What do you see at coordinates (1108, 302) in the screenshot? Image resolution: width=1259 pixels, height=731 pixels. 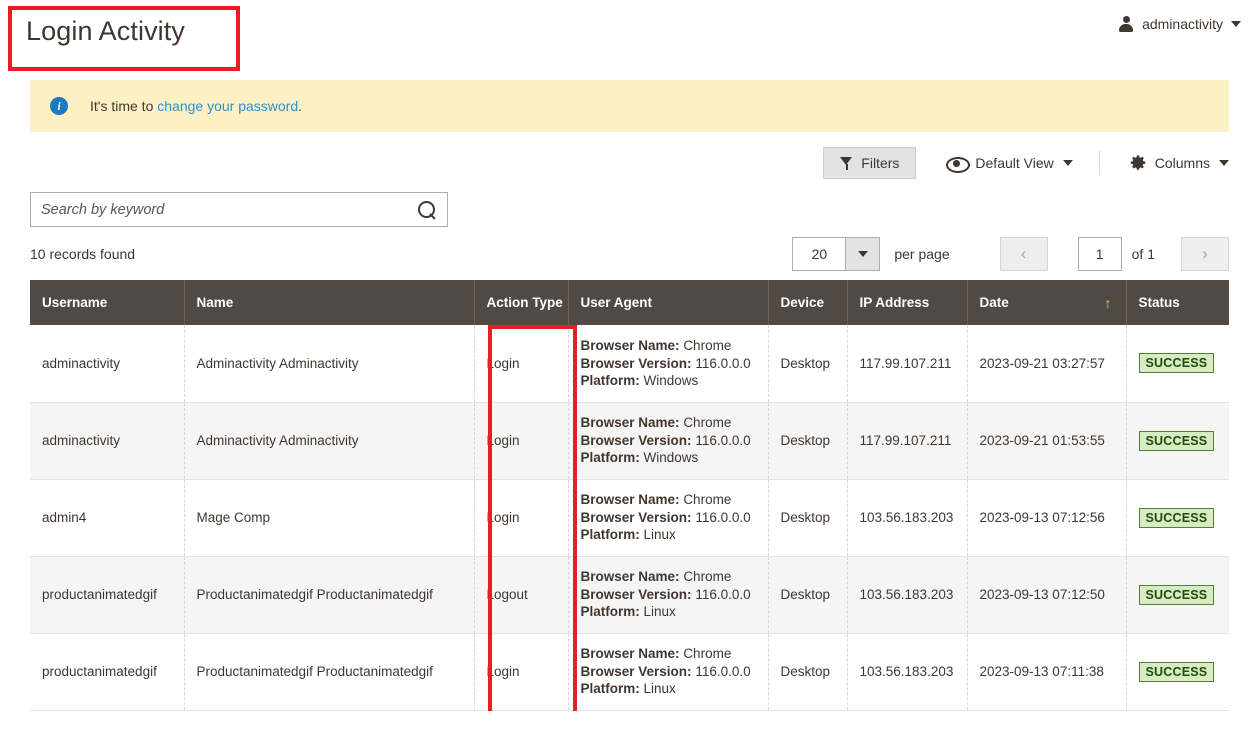 I see `sort-ascending-icon: ↑` at bounding box center [1108, 302].